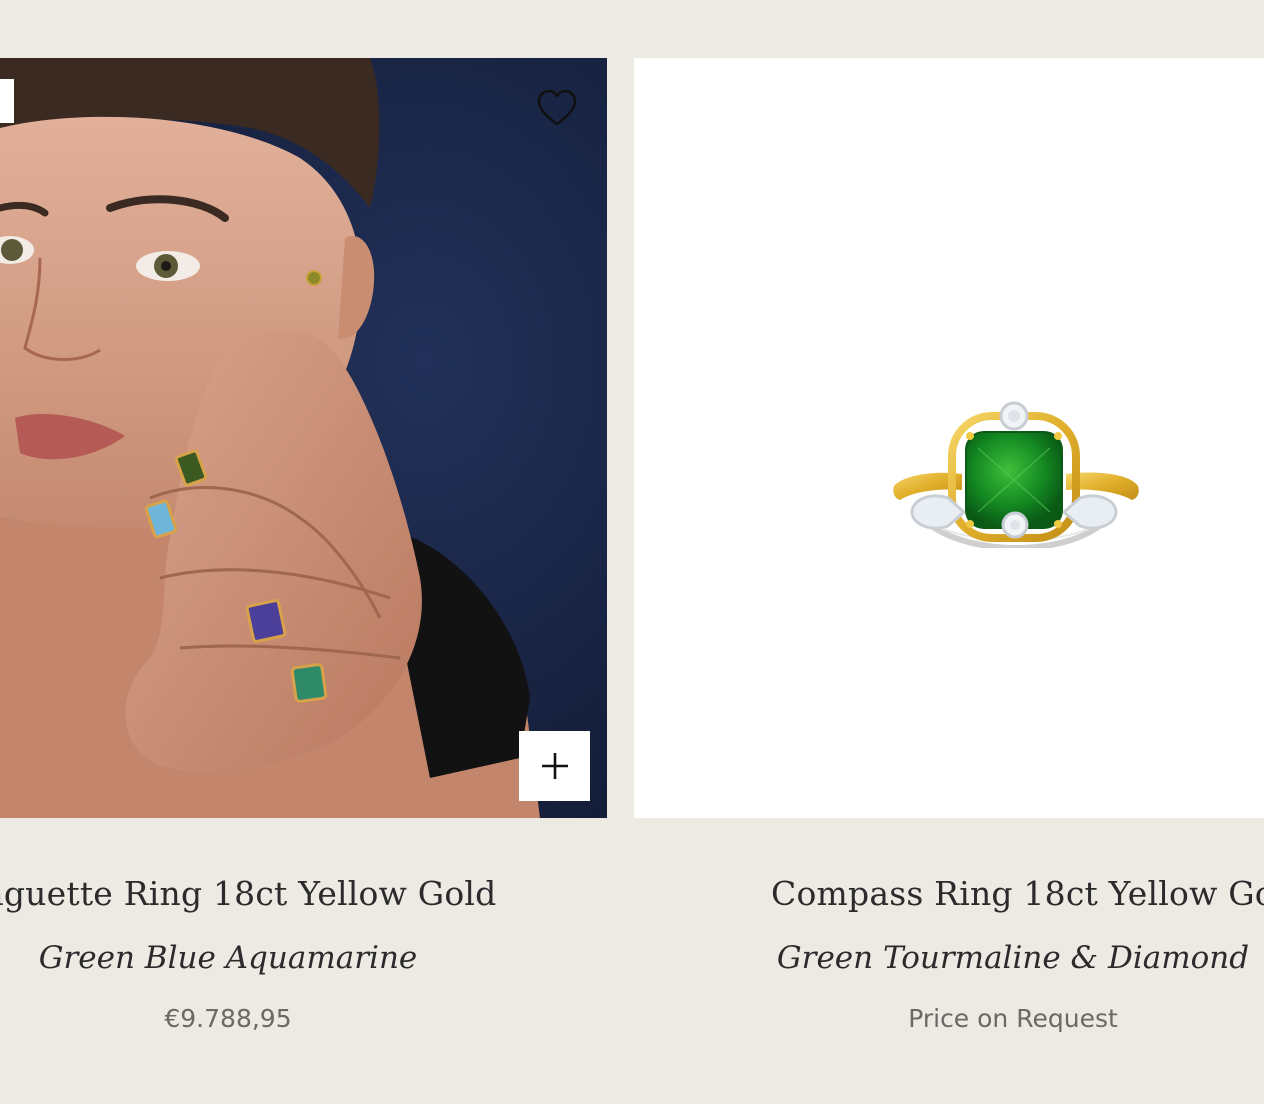 The width and height of the screenshot is (1264, 1104). Describe the element at coordinates (249, 894) in the screenshot. I see `product-title: Baguette Ring 18ct Yellow Gold` at that location.